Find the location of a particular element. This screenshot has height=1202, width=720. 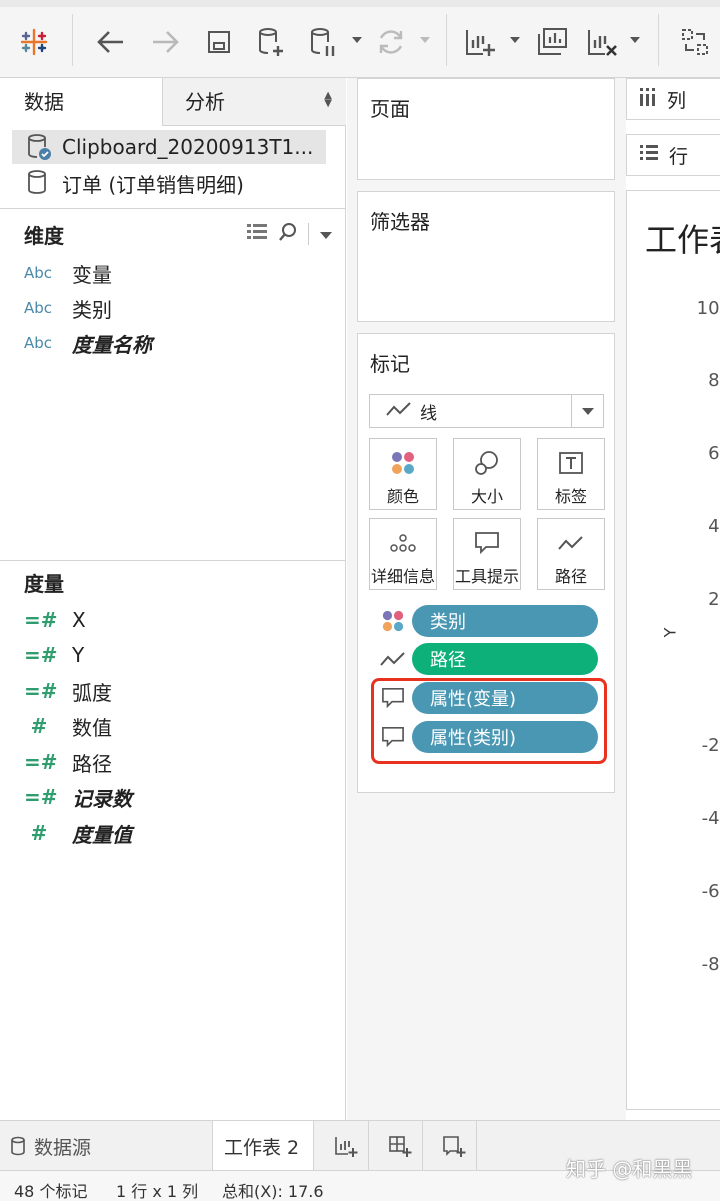

pane-tabs: 数据 分析 ▲▼ is located at coordinates (173, 102).